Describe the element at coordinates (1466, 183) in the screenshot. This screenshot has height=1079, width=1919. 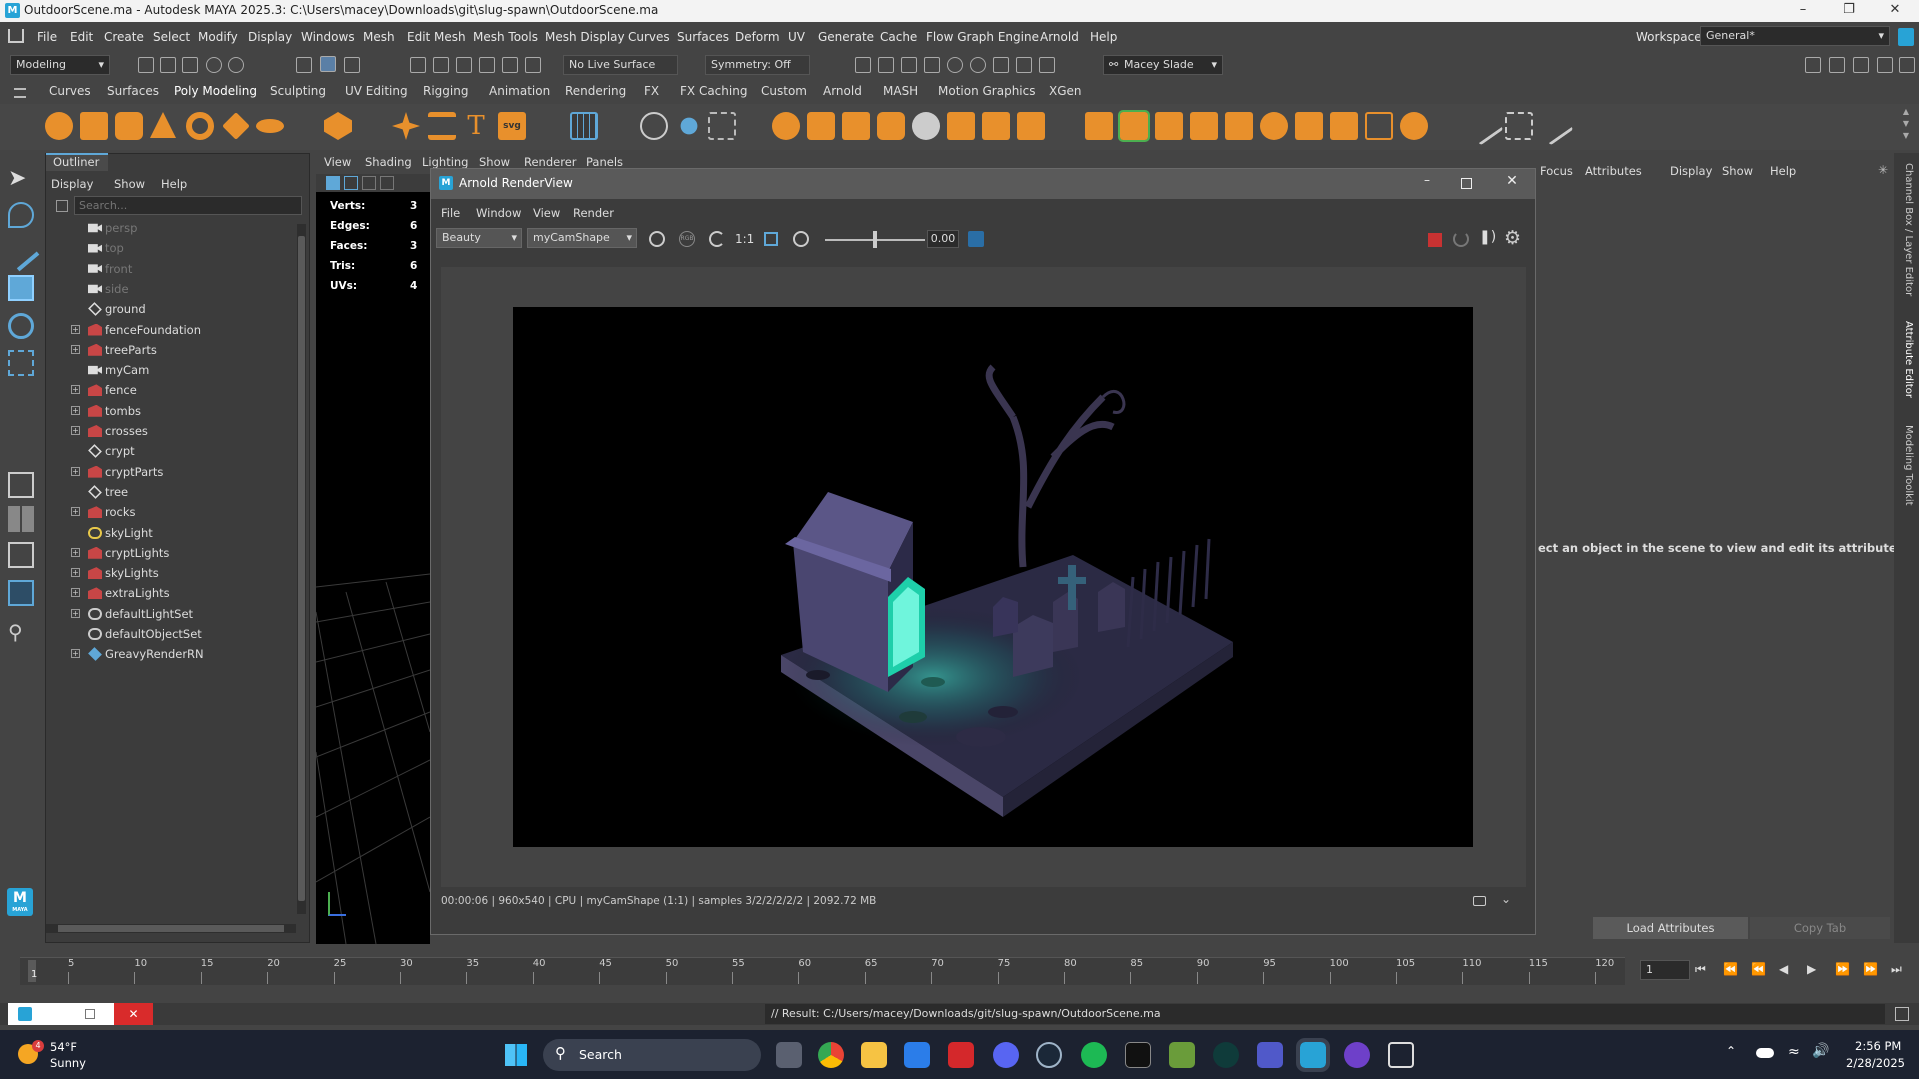
I see `renderview-maximize-button` at that location.